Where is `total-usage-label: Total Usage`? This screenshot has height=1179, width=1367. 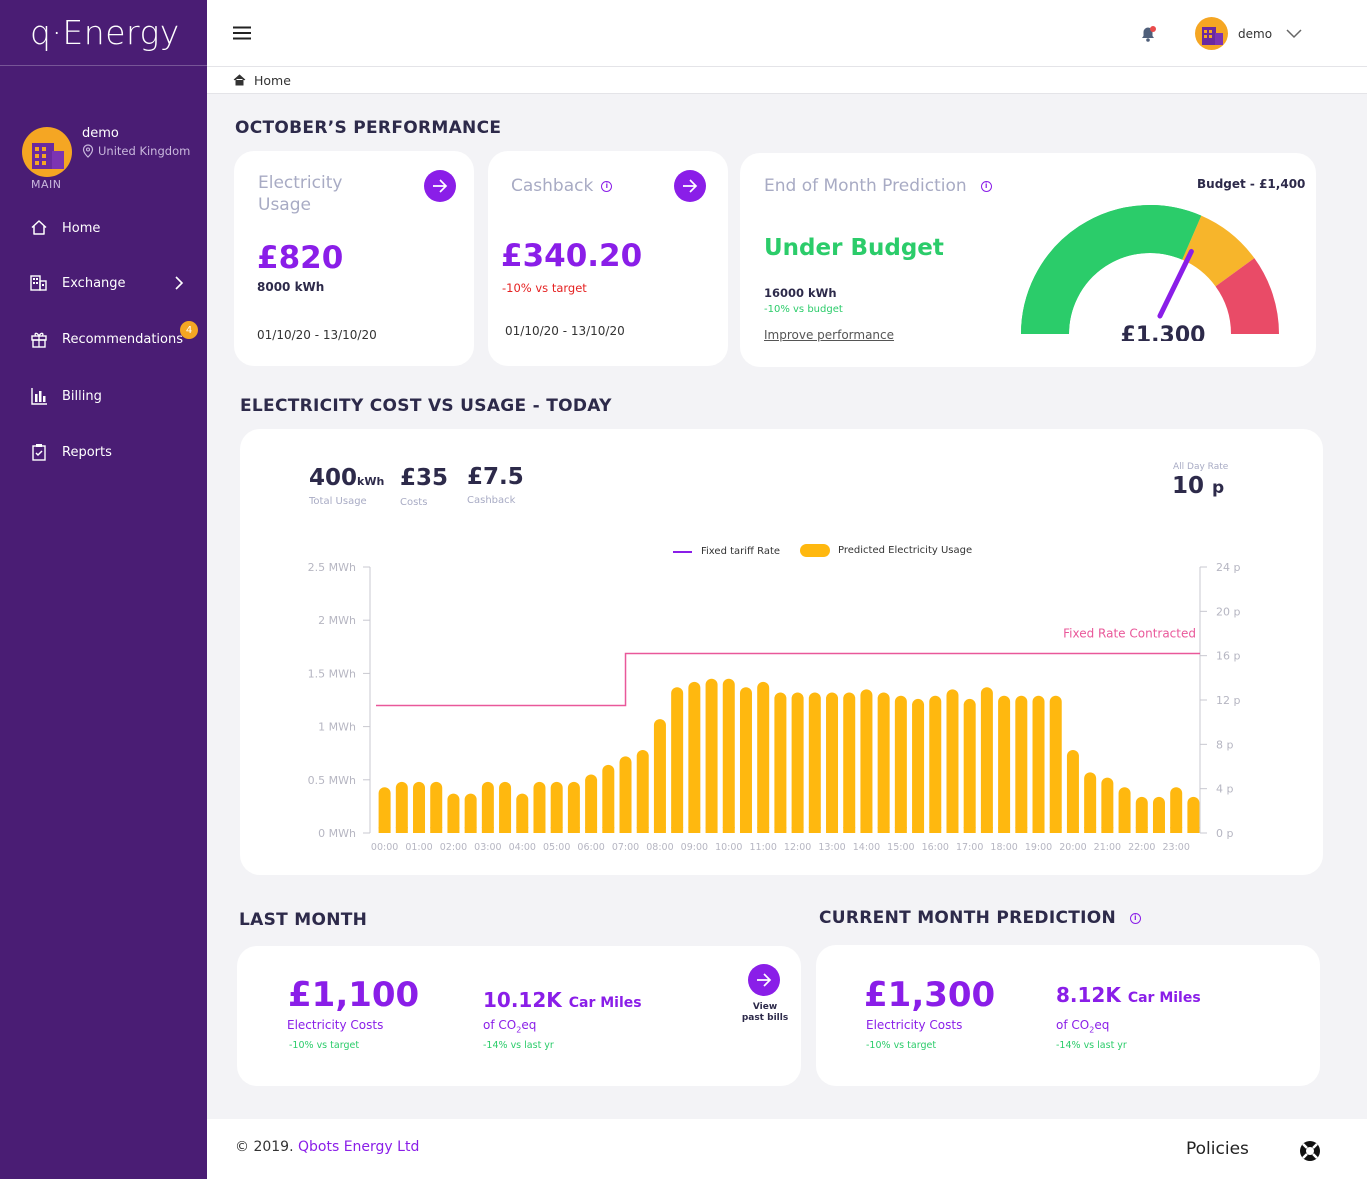 total-usage-label: Total Usage is located at coordinates (338, 501).